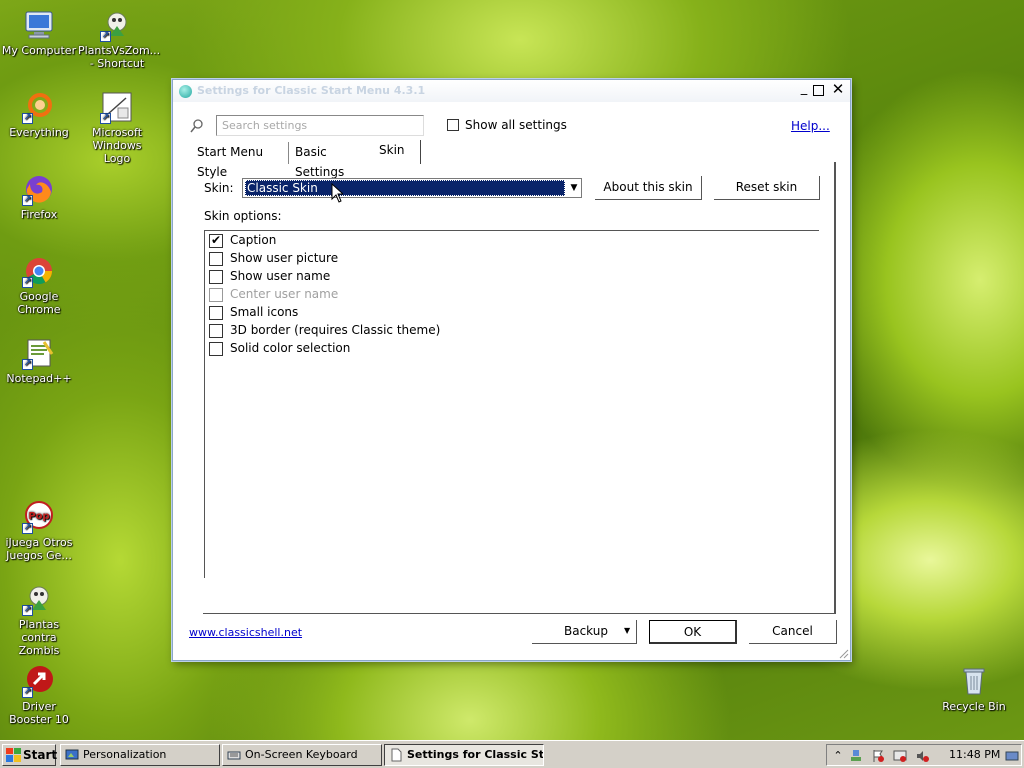 The height and width of the screenshot is (768, 1024). What do you see at coordinates (856, 756) in the screenshot?
I see `network-icon` at bounding box center [856, 756].